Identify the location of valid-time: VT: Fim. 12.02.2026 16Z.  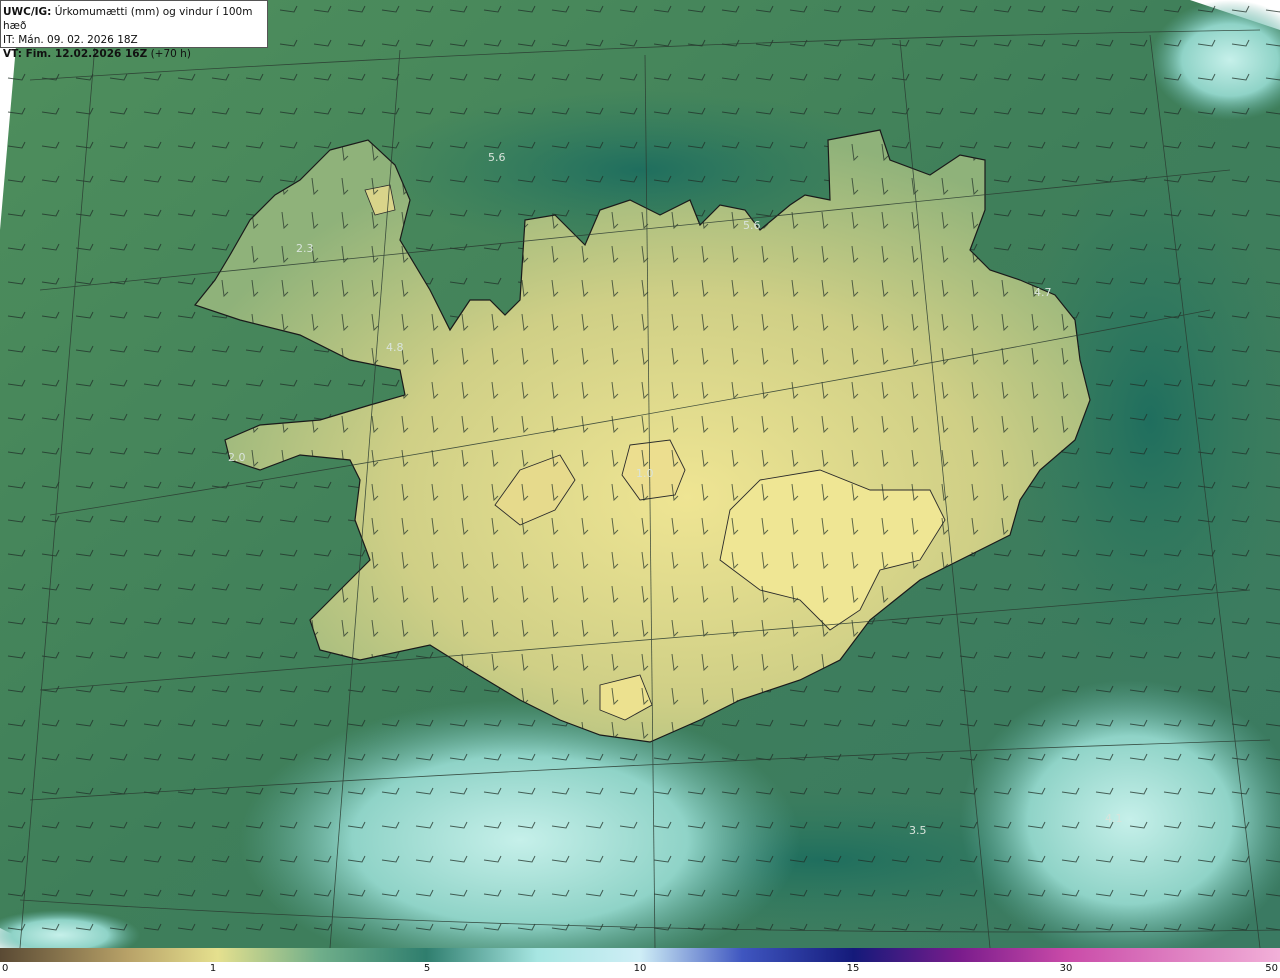
(75, 54).